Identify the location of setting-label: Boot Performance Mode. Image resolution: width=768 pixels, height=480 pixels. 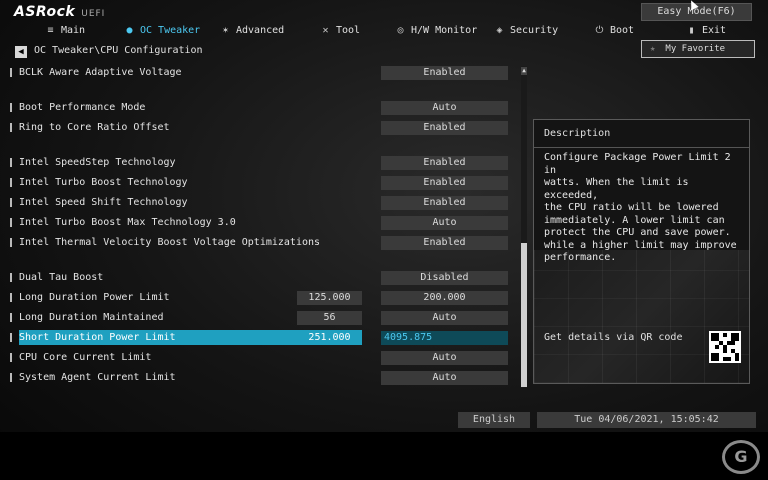
(82, 107).